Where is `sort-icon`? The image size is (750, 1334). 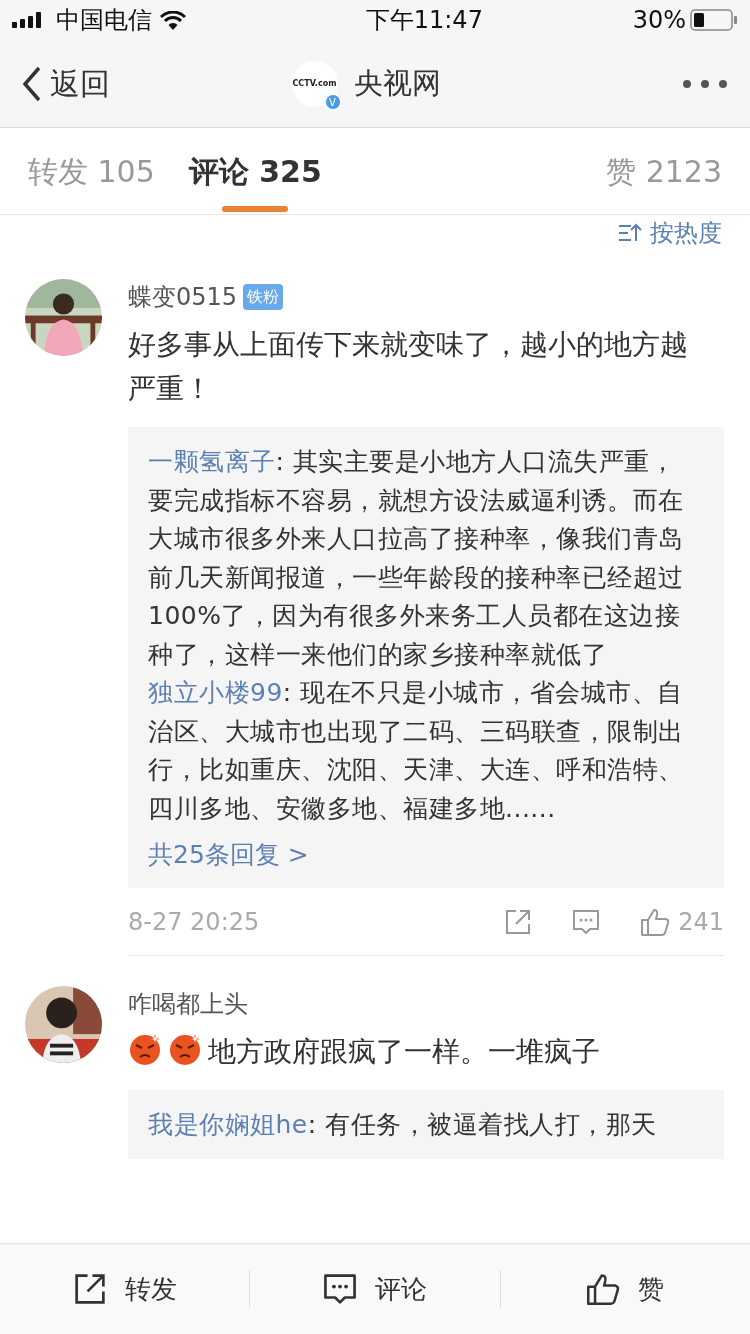 sort-icon is located at coordinates (630, 233).